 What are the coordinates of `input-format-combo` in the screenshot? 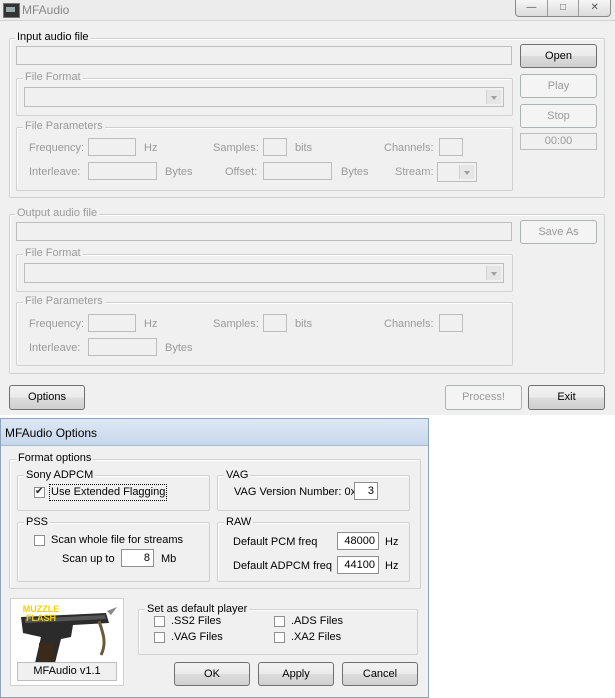 It's located at (264, 97).